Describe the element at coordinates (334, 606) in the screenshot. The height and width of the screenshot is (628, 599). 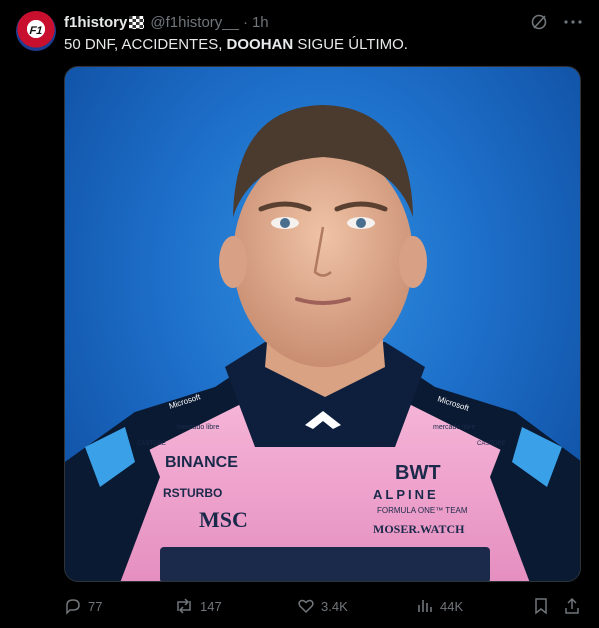
I see `like-count: 3.4K` at that location.